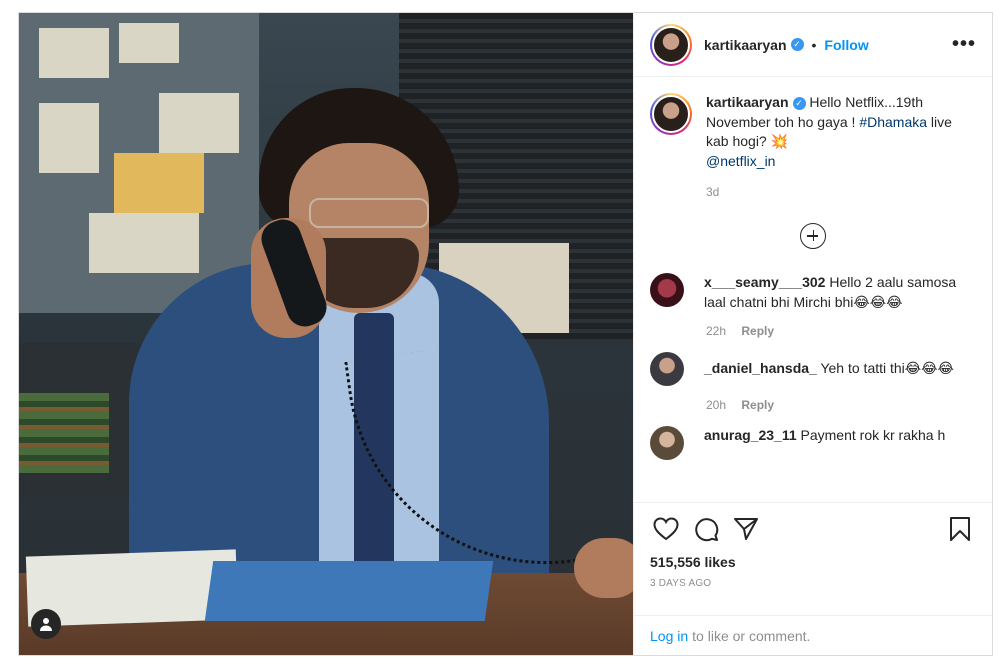 The image size is (1000, 671). What do you see at coordinates (64, 433) in the screenshot?
I see `books` at bounding box center [64, 433].